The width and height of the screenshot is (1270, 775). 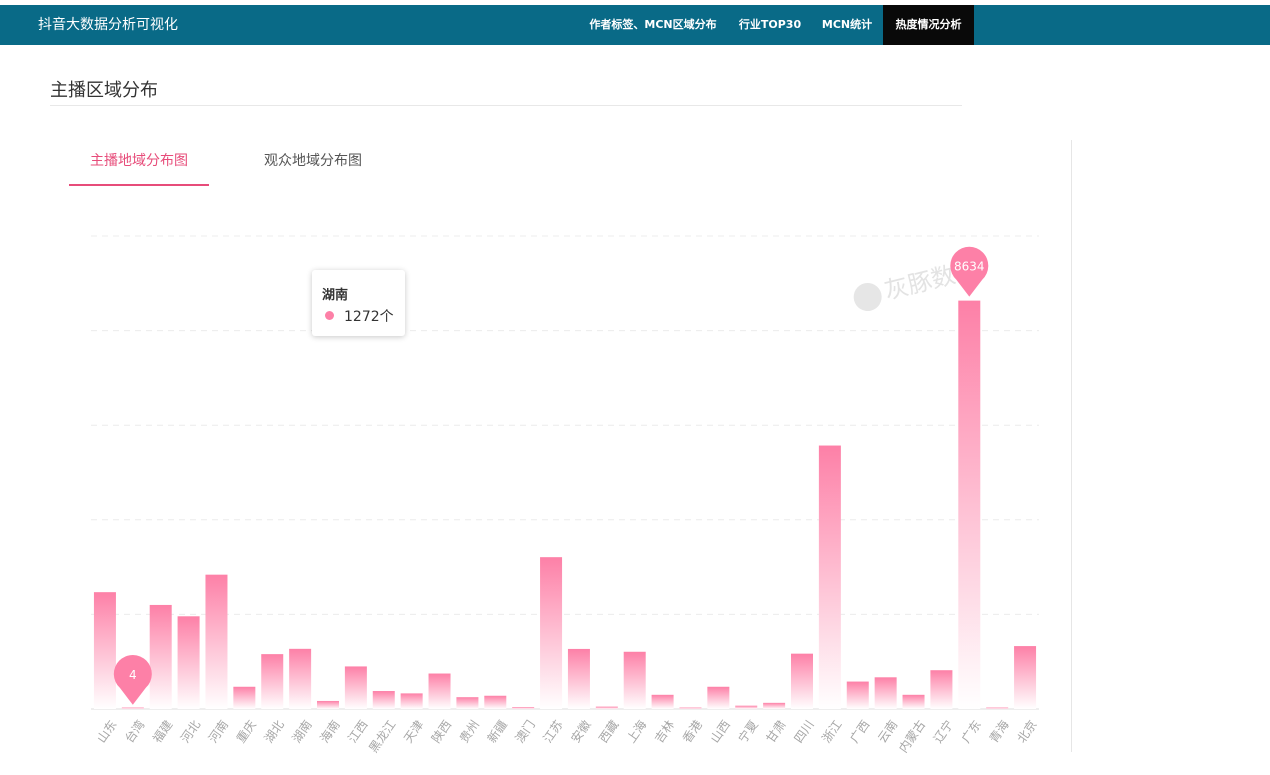 I want to click on bar-江苏, so click(x=551, y=633).